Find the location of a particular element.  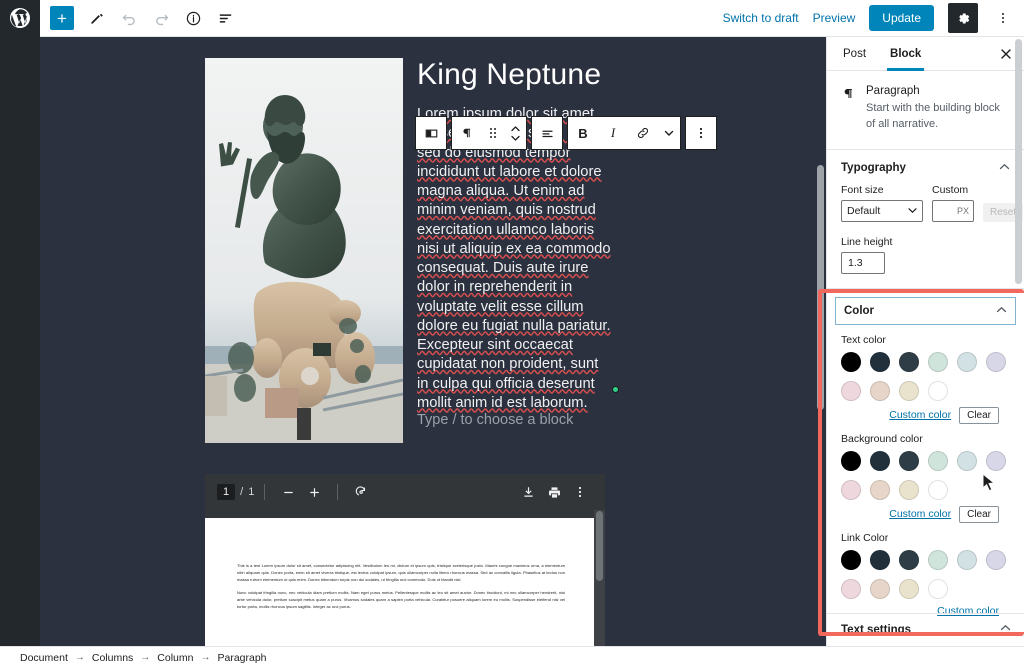

preview-button: Preview is located at coordinates (834, 18).